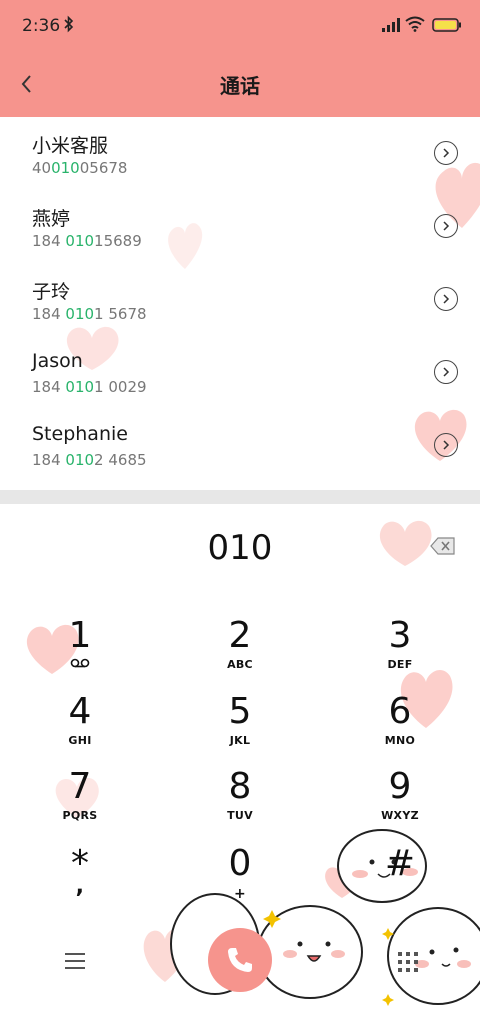  What do you see at coordinates (415, 24) in the screenshot?
I see `wifi-icon` at bounding box center [415, 24].